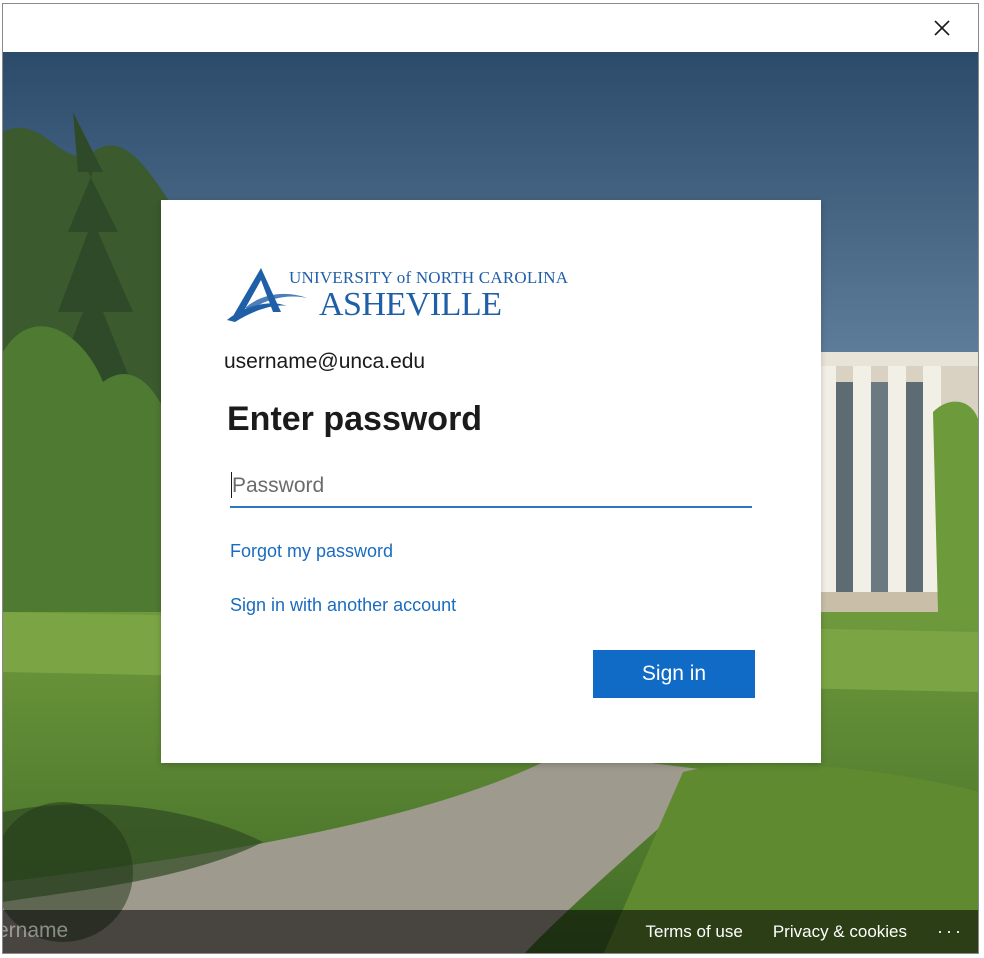  Describe the element at coordinates (325, 361) in the screenshot. I see `account-identity: username@unca.edu` at that location.